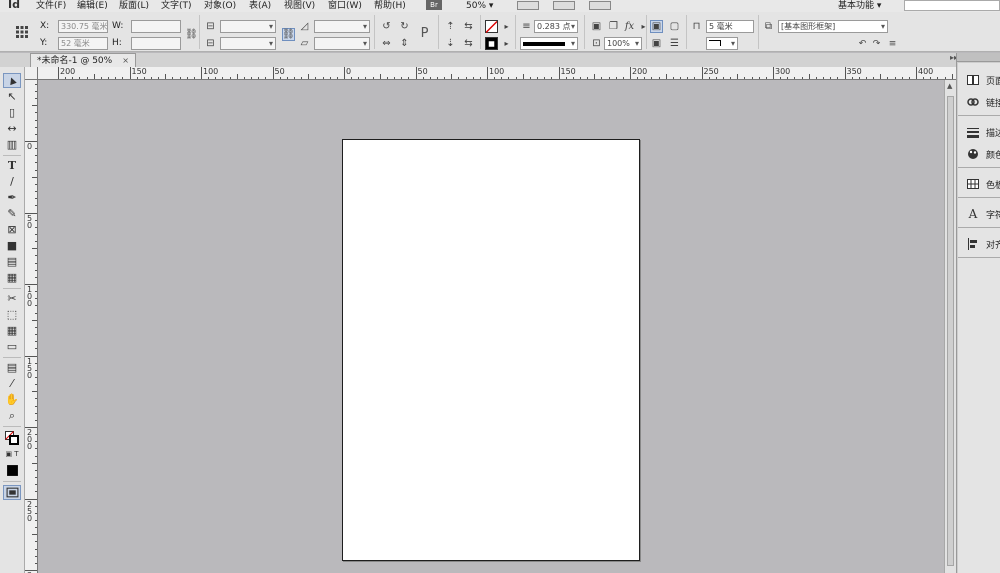 This screenshot has height=573, width=1000. Describe the element at coordinates (674, 26) in the screenshot. I see `fit-content-proportionally-icon: ▢` at that location.